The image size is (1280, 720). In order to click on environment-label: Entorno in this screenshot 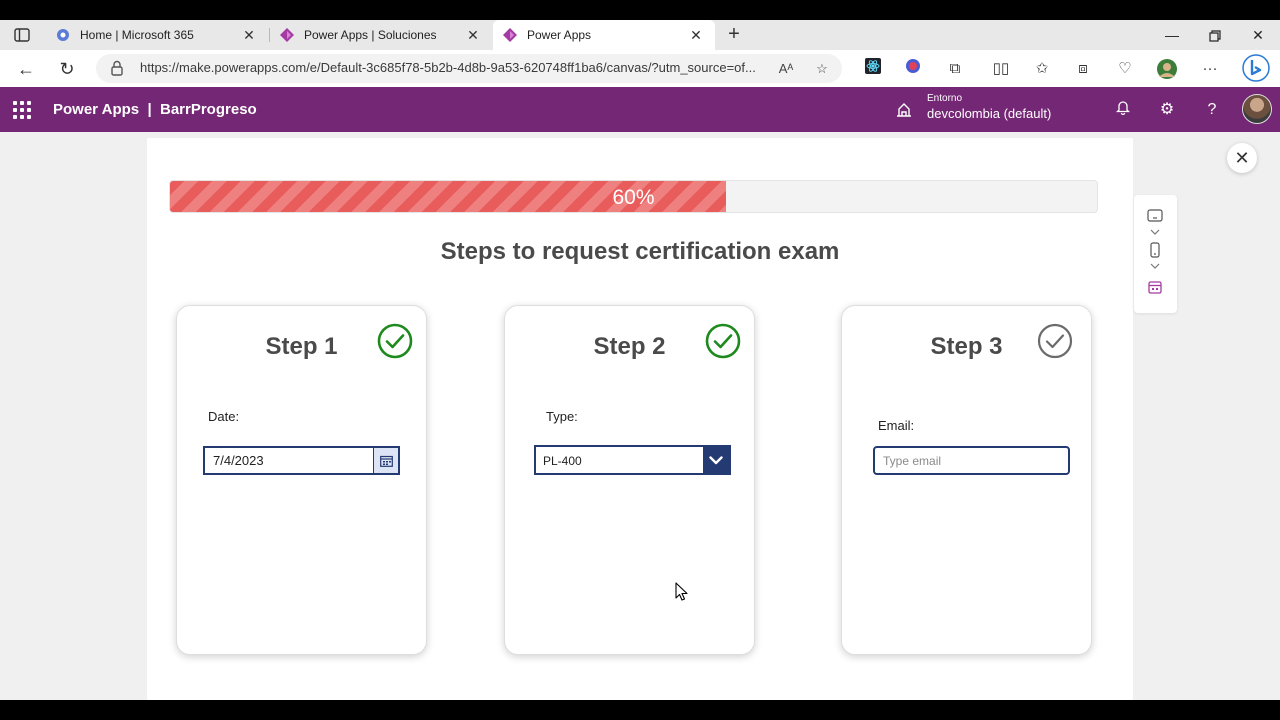, I will do `click(945, 98)`.